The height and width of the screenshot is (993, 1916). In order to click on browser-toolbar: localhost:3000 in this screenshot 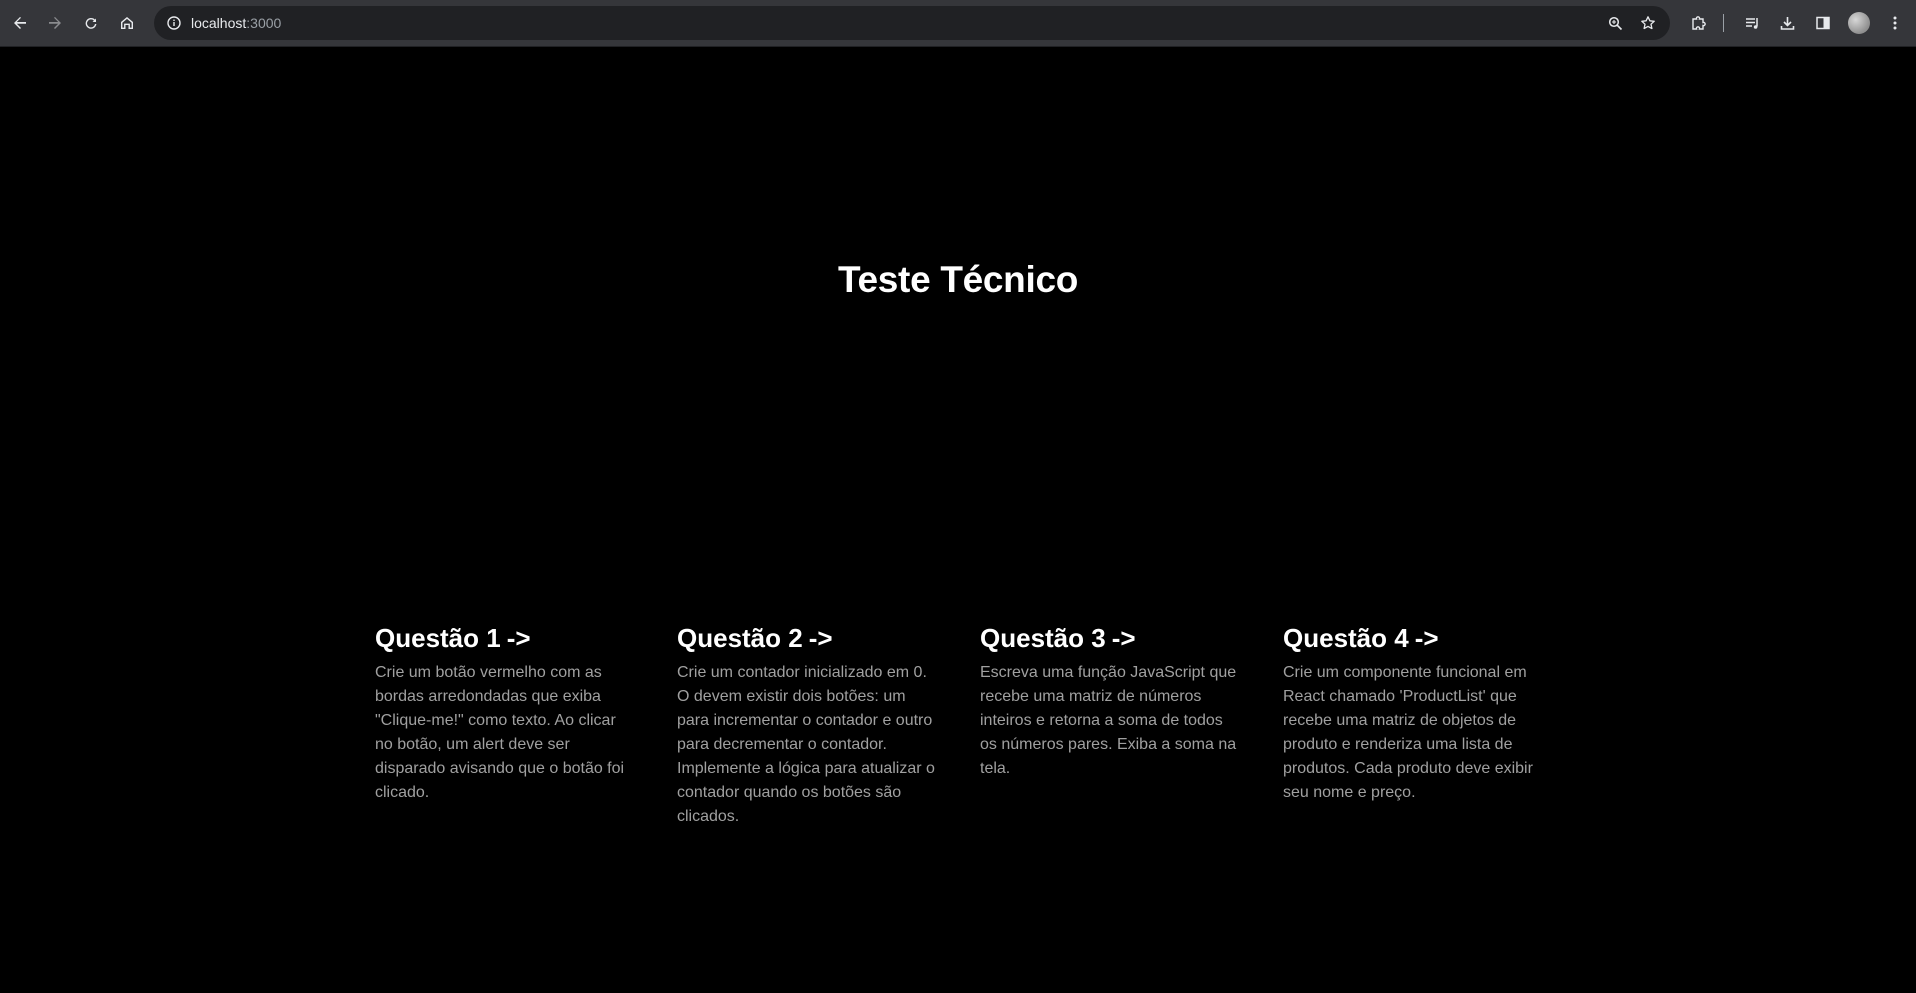, I will do `click(958, 23)`.